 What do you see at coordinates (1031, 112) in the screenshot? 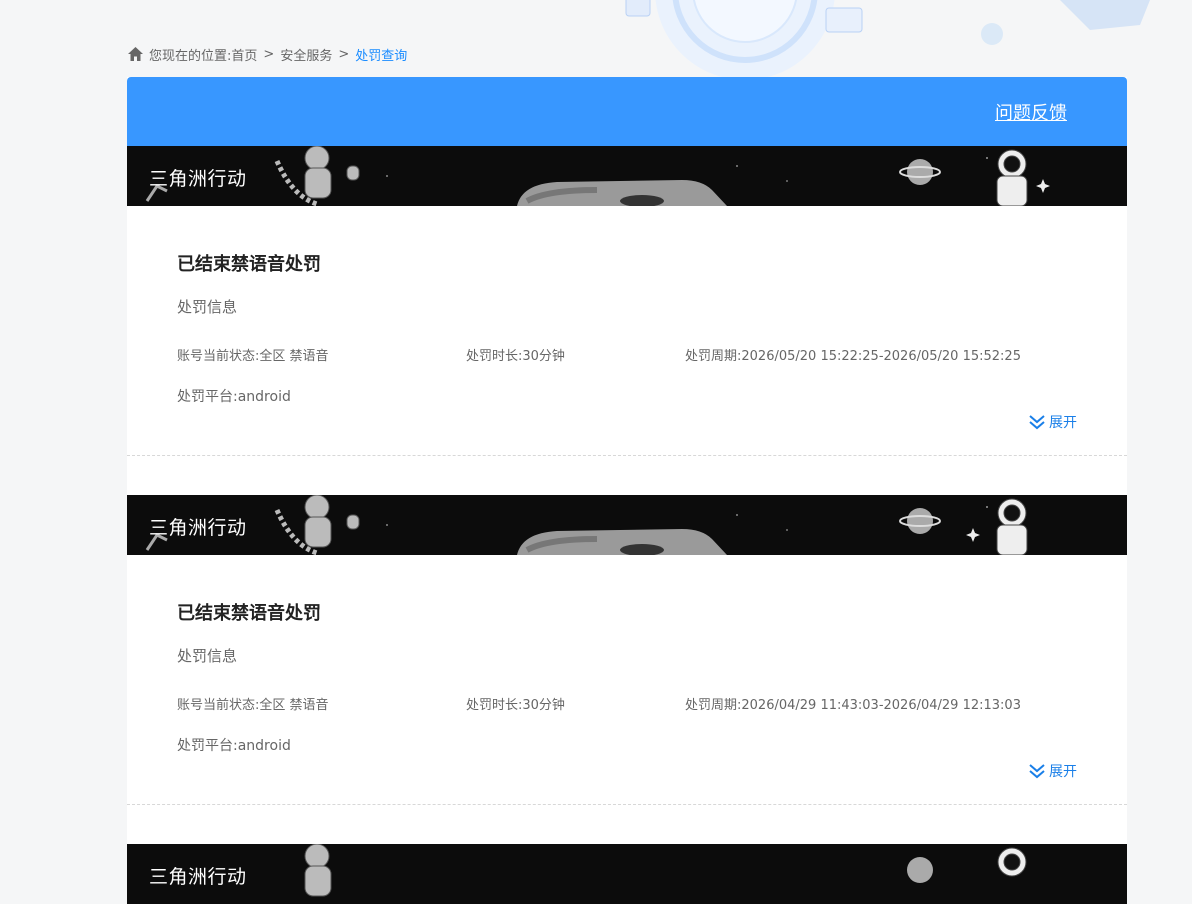
I see `feedback-link: 问题反馈` at bounding box center [1031, 112].